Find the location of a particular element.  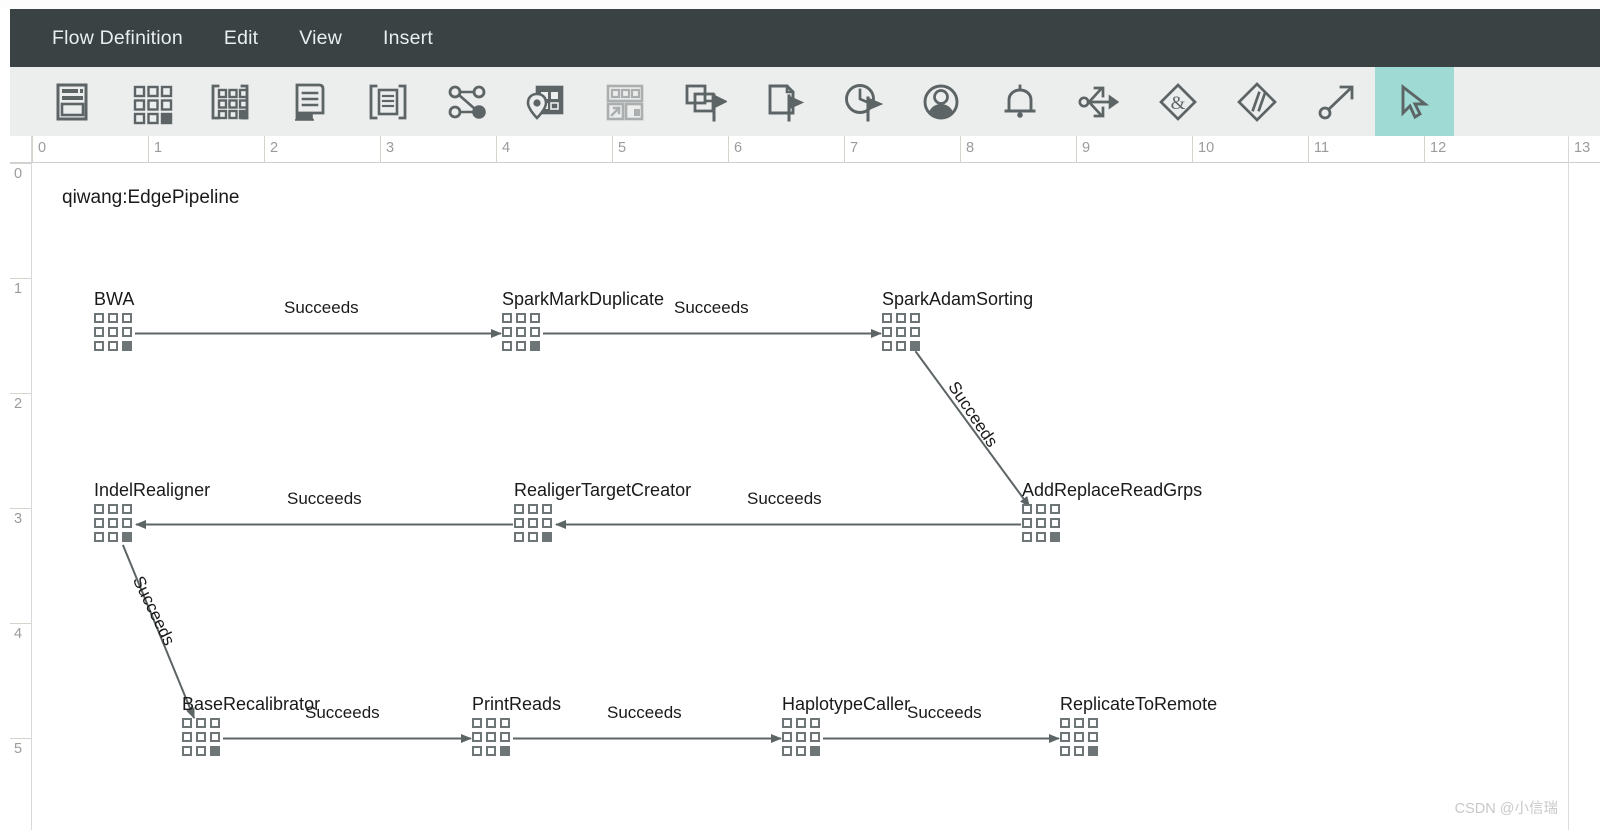

hruler-tick-label: 5 is located at coordinates (622, 148).